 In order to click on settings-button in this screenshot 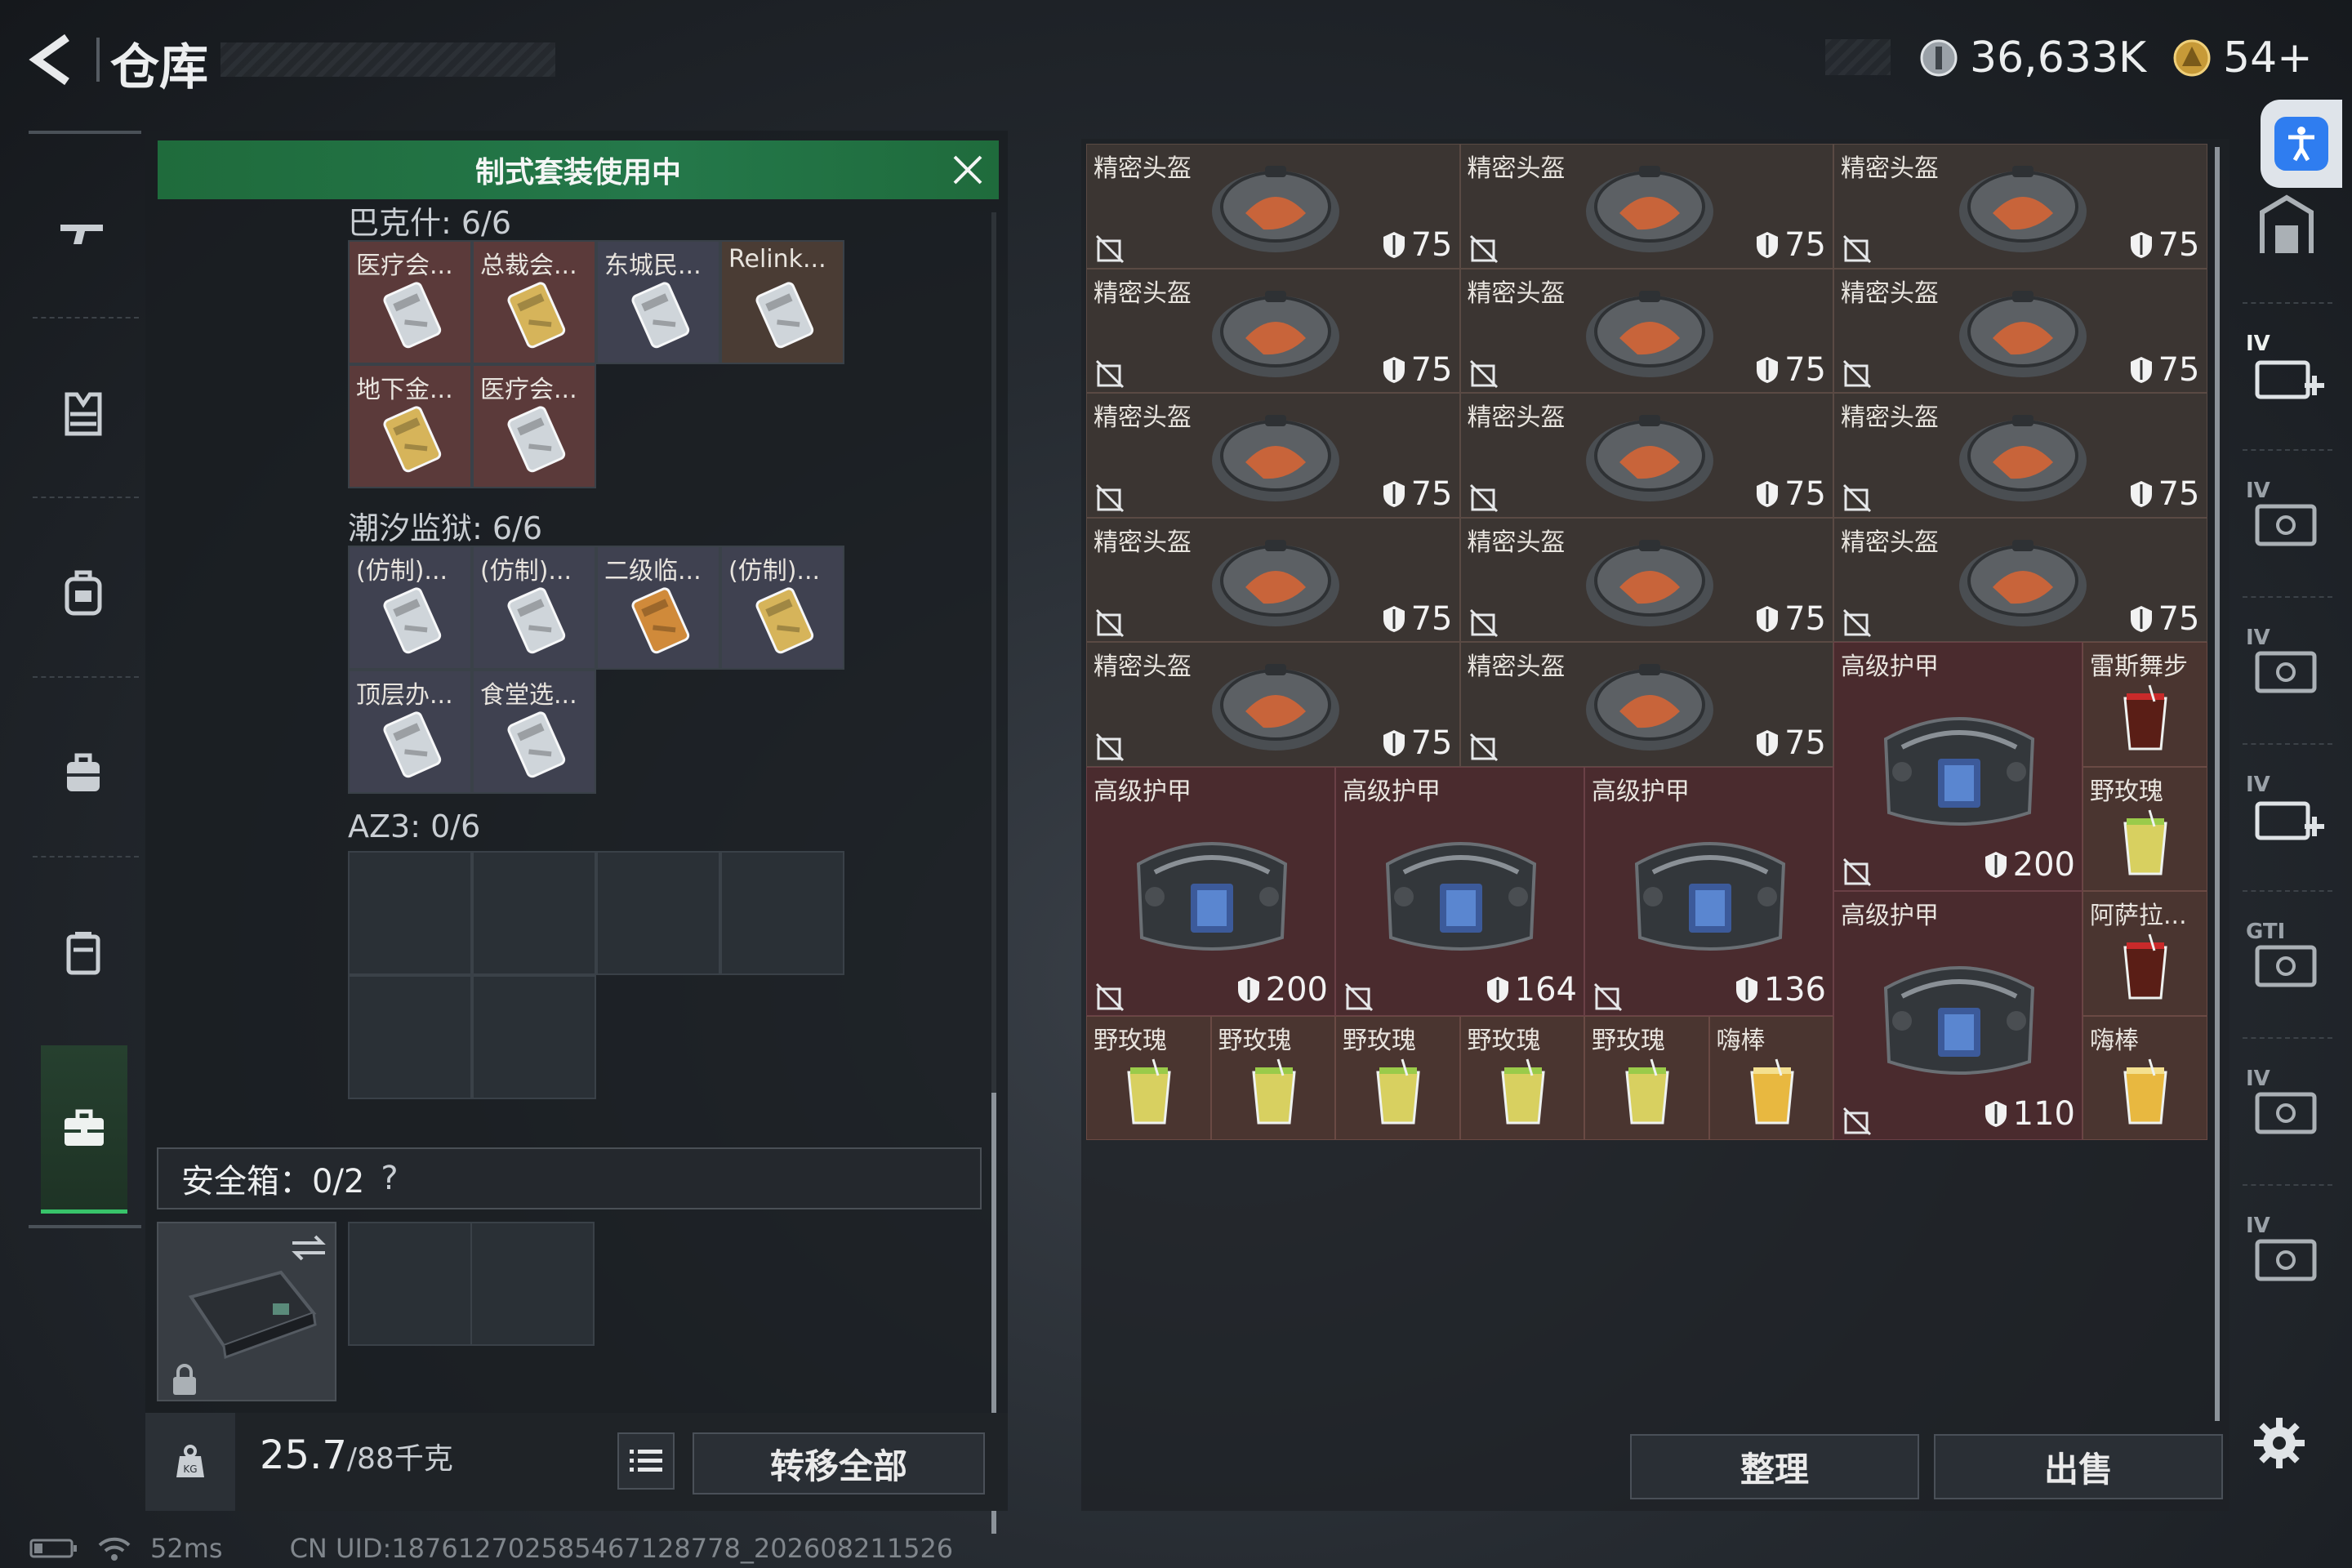, I will do `click(2279, 1443)`.